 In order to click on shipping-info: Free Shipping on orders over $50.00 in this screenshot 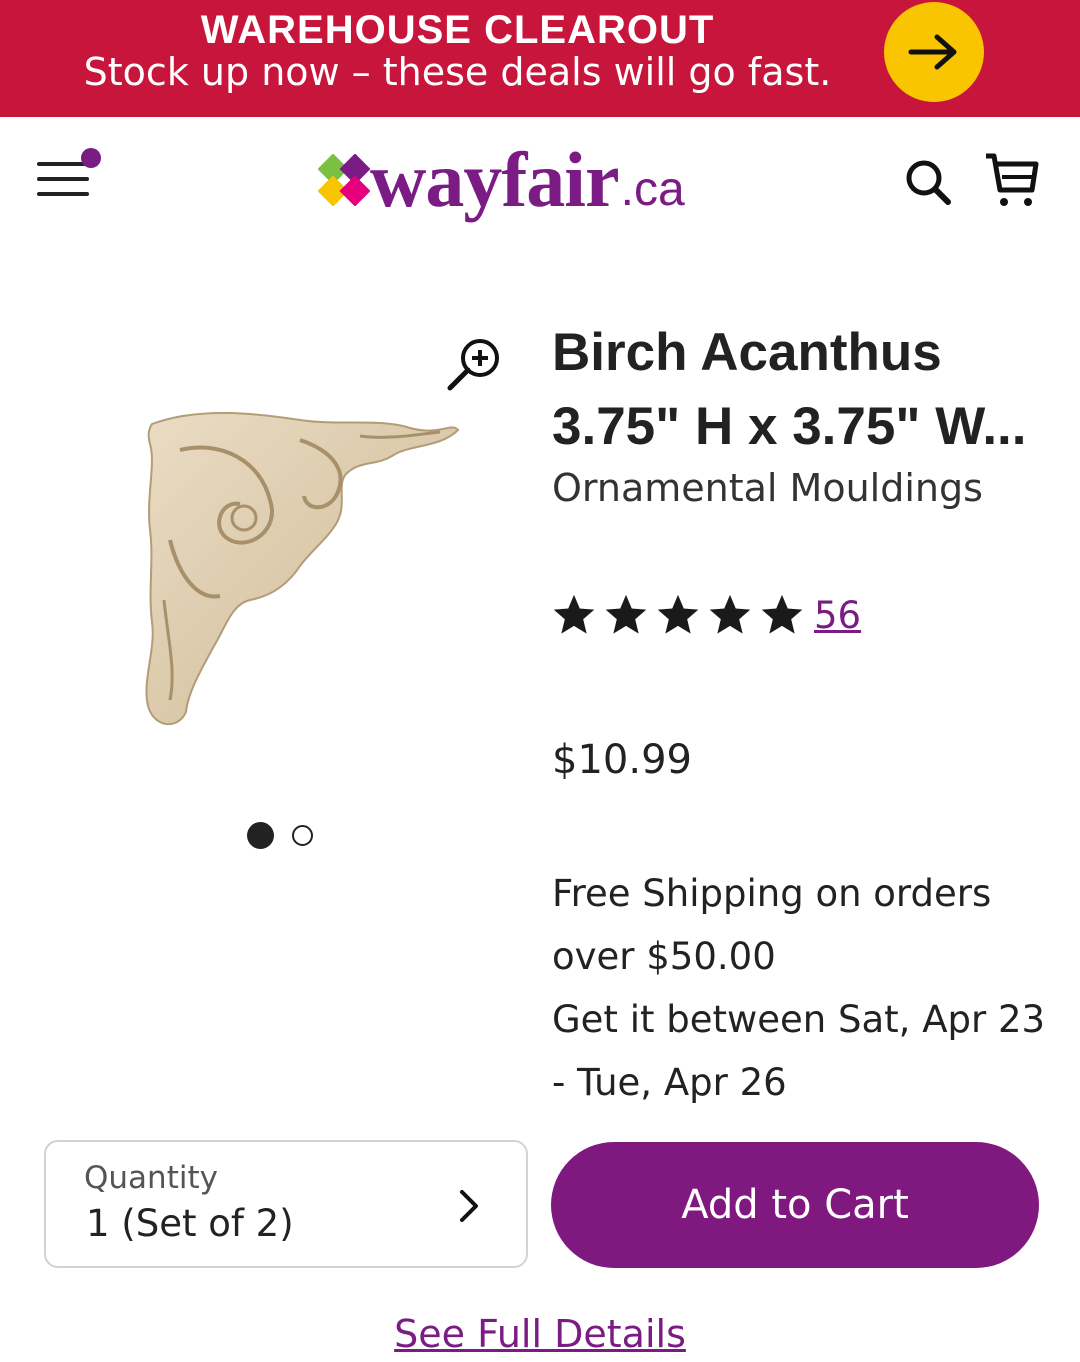, I will do `click(802, 925)`.